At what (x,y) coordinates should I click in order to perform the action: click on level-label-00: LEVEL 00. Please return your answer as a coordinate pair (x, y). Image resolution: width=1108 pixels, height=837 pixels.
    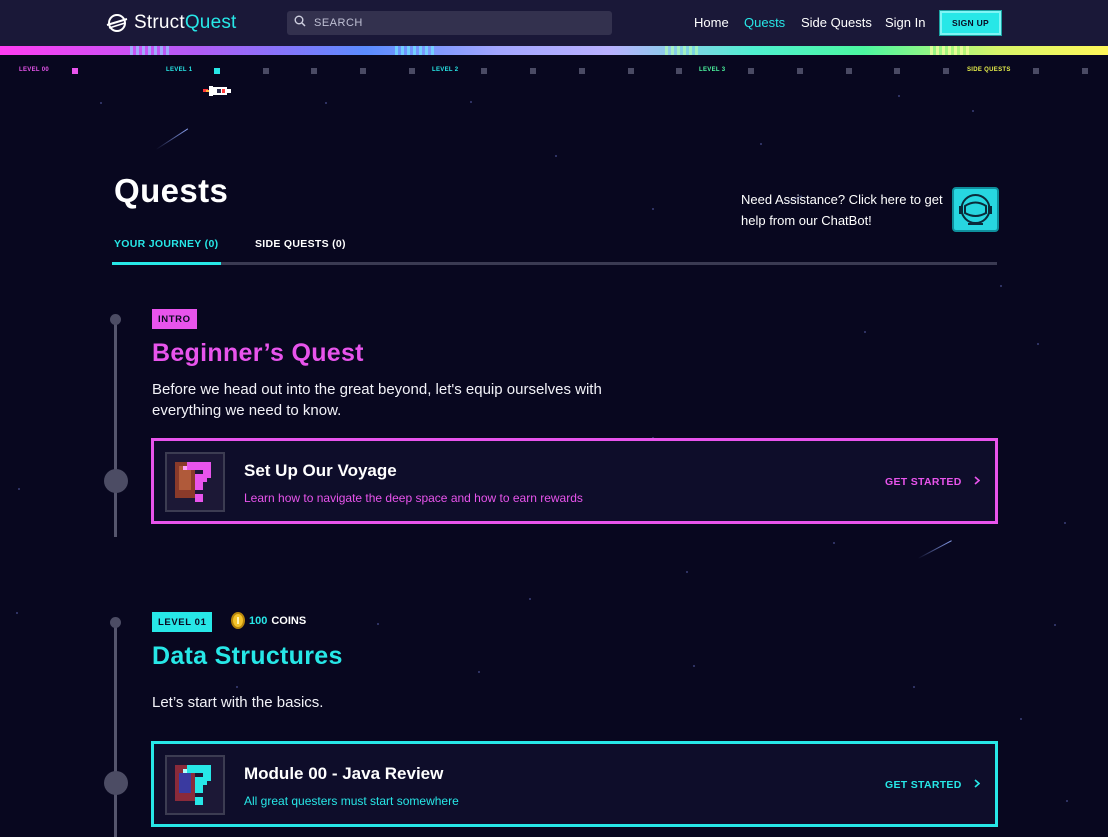
    Looking at the image, I should click on (34, 70).